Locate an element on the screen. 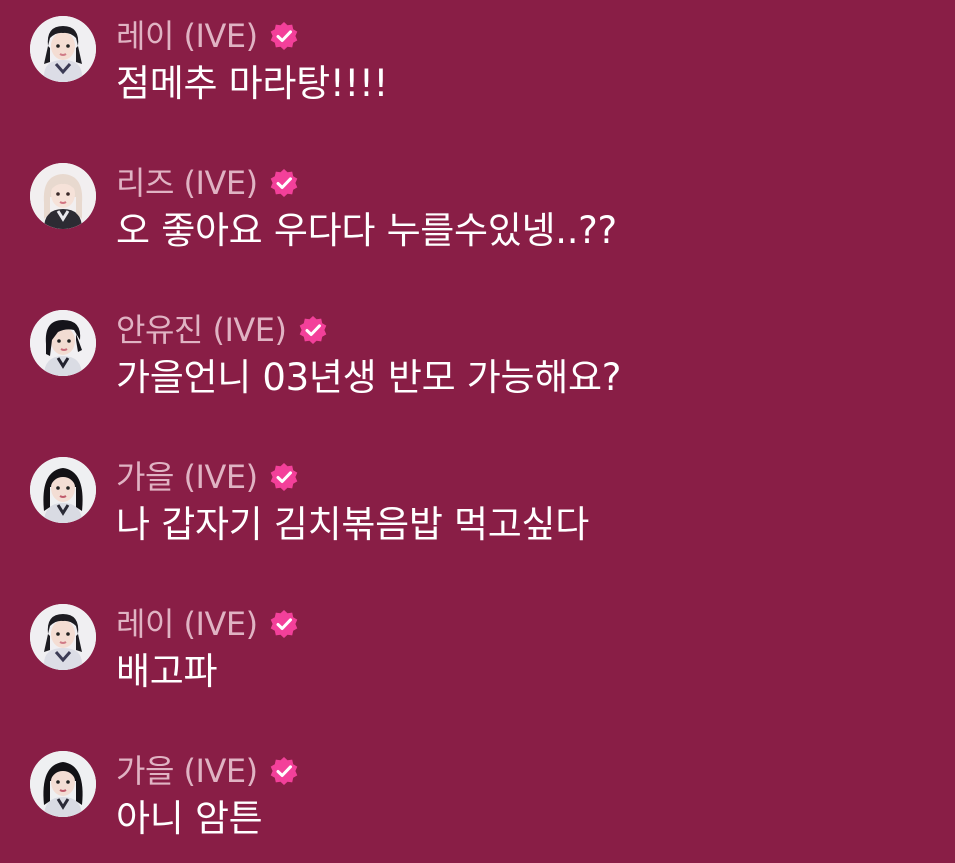 The height and width of the screenshot is (863, 955). sender-name: 리즈 (IVE) is located at coordinates (187, 183).